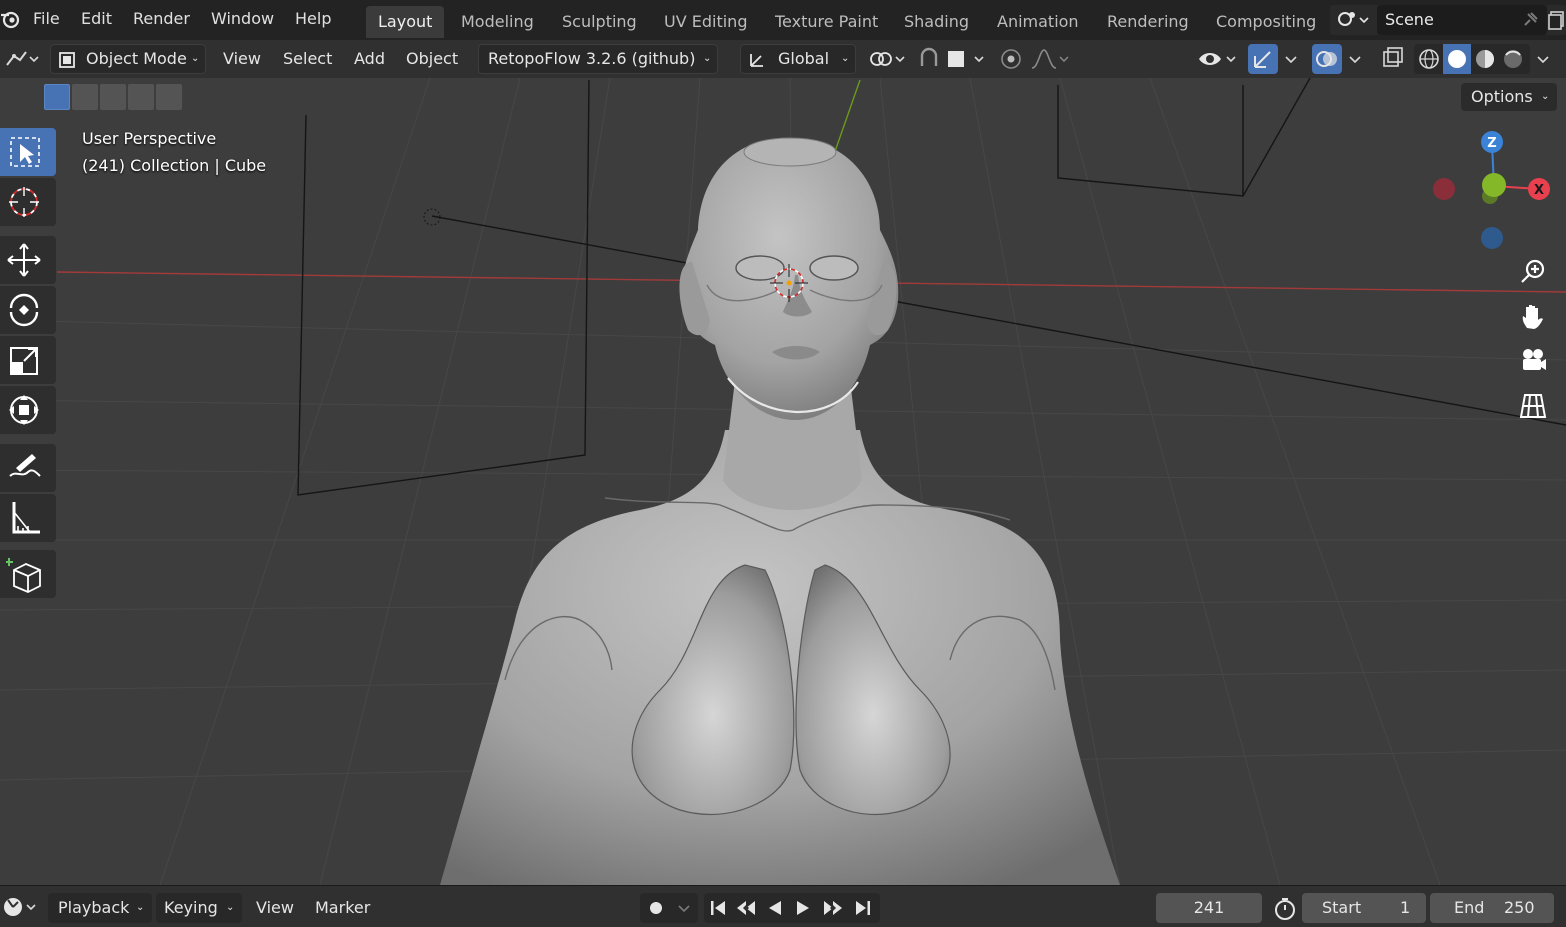 This screenshot has width=1566, height=927. What do you see at coordinates (307, 59) in the screenshot?
I see `header-menu-select: Select` at bounding box center [307, 59].